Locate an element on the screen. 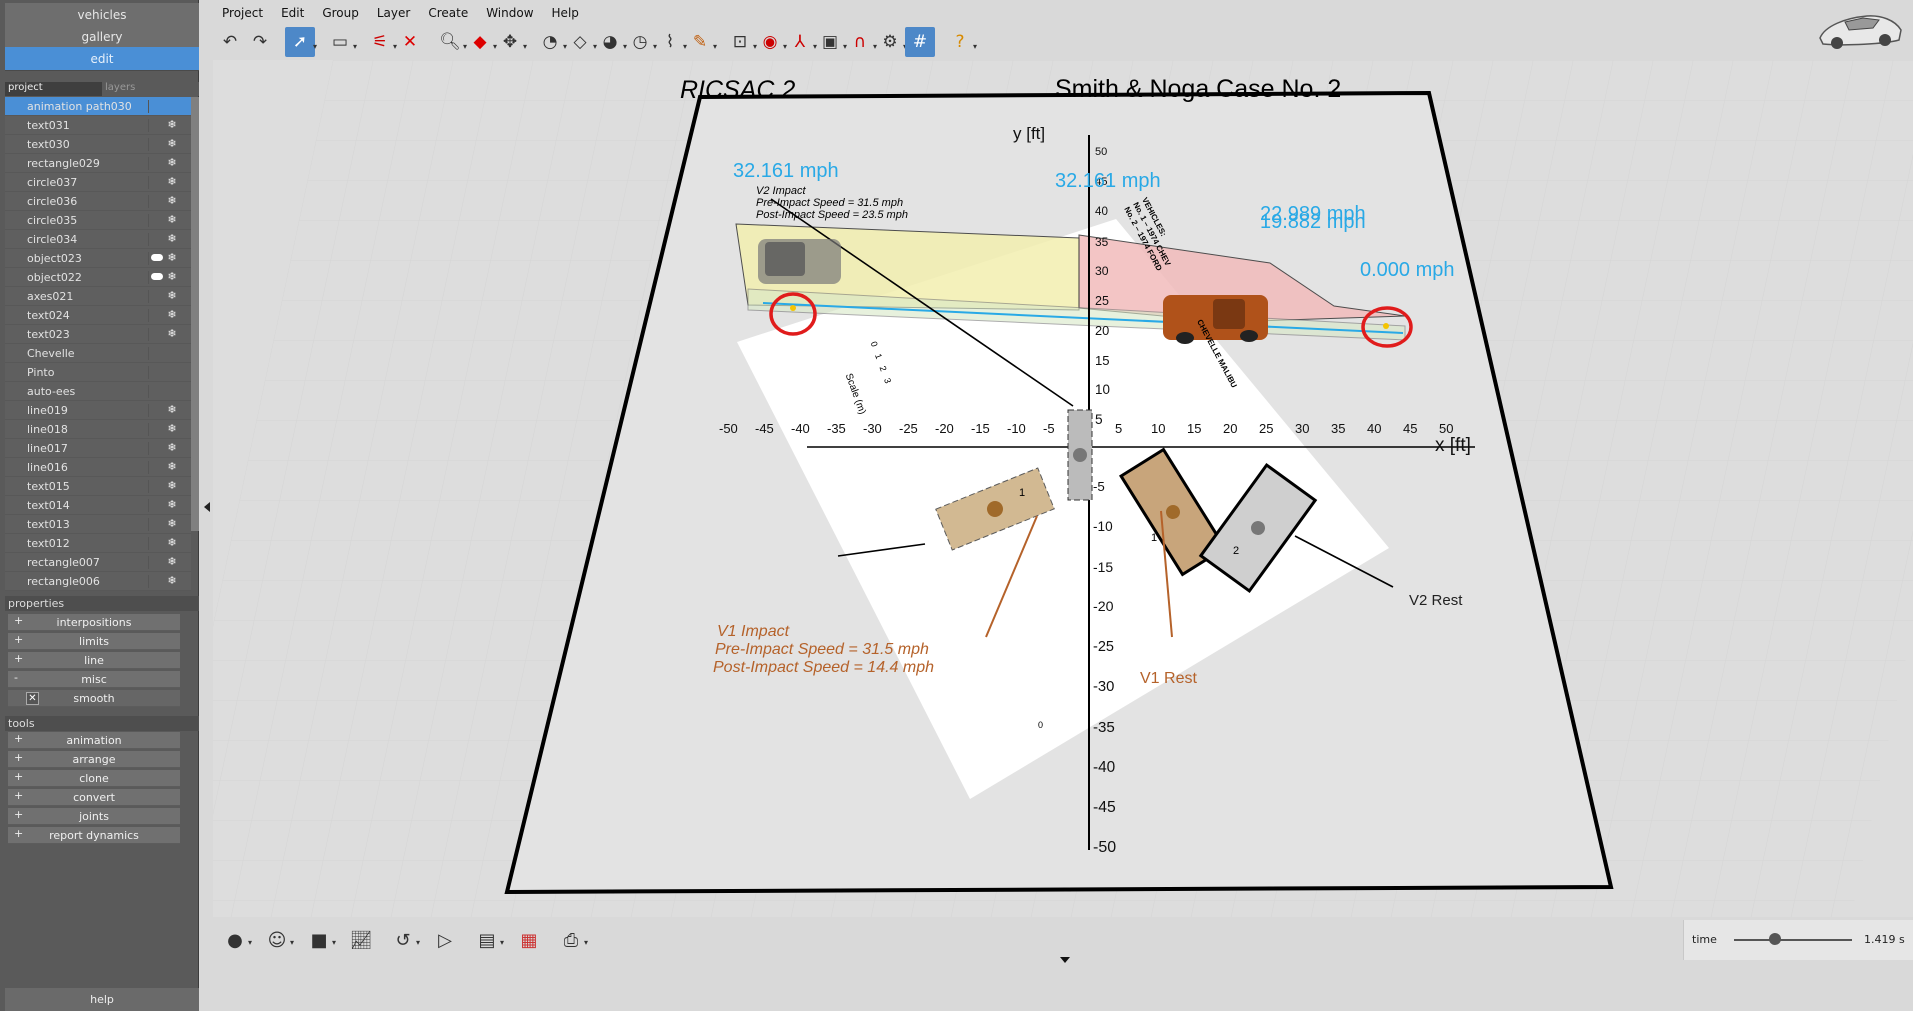  speedometer-icon: ◷ is located at coordinates (641, 42).